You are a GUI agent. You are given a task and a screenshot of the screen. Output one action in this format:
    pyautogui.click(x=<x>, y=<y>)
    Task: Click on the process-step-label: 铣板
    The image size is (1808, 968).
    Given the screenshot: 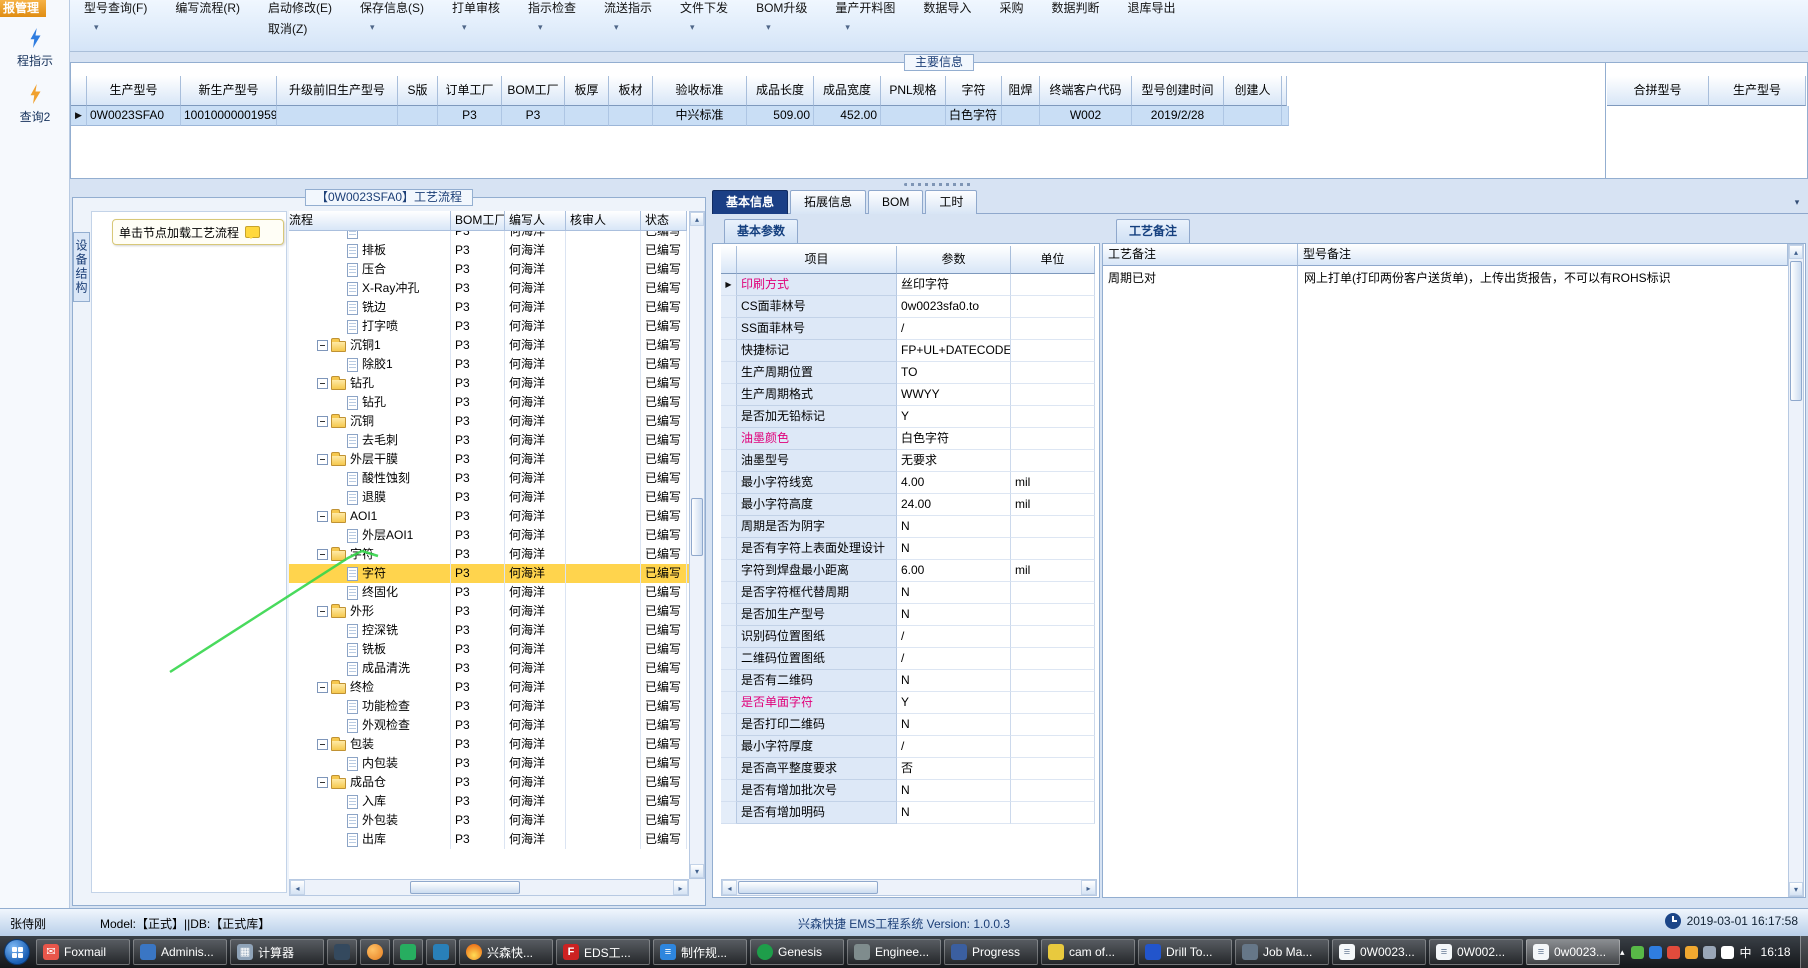 What is the action you would take?
    pyautogui.click(x=374, y=649)
    